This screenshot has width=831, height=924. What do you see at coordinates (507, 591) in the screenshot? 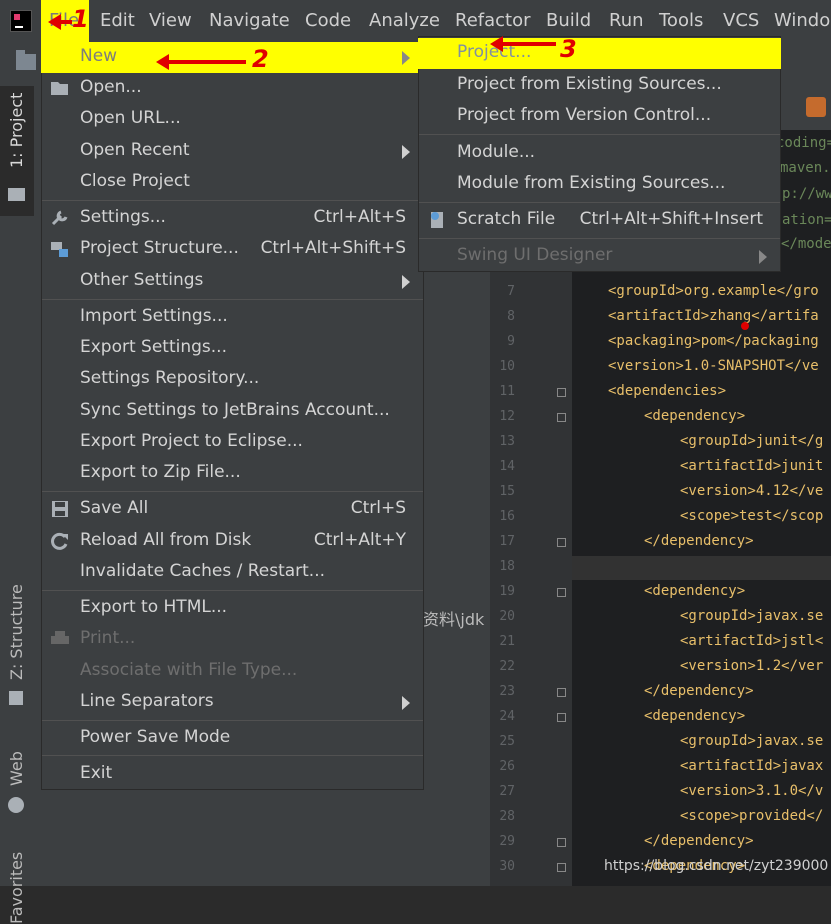
I see `line-number: 19` at bounding box center [507, 591].